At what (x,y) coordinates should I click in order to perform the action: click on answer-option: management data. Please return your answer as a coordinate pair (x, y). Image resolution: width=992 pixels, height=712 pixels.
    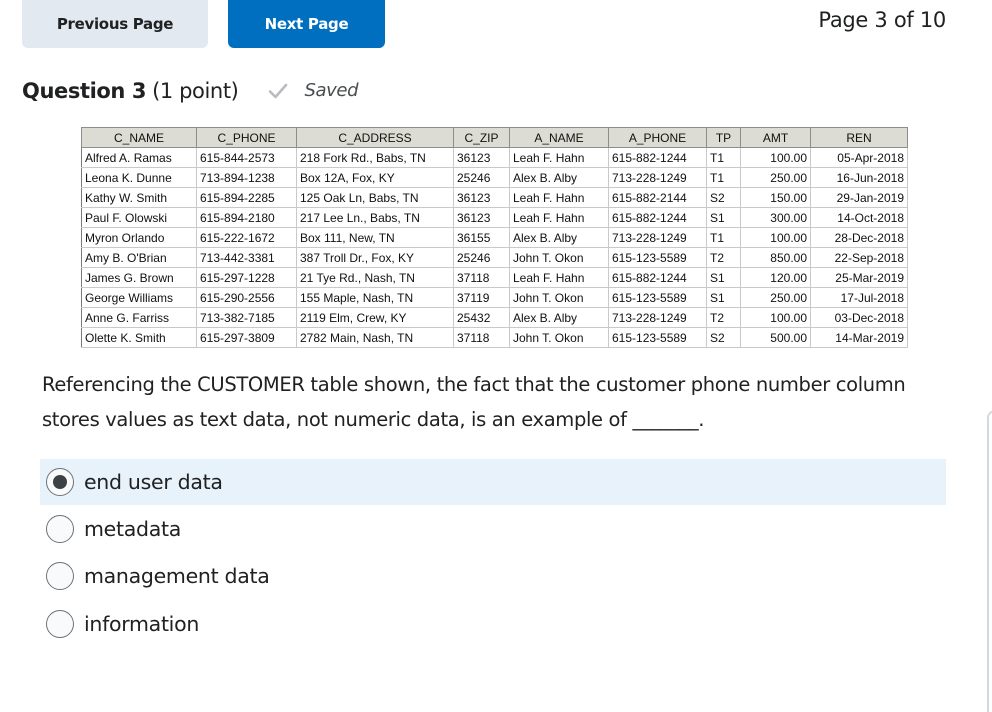
    Looking at the image, I should click on (493, 577).